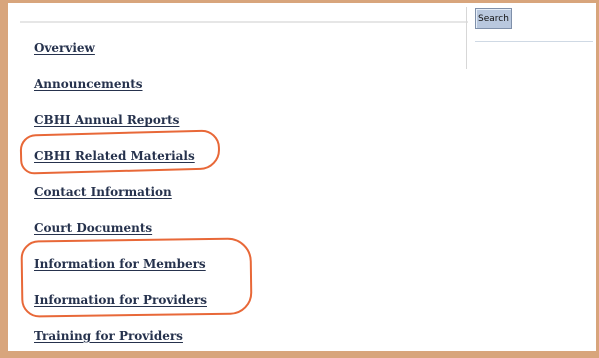  Describe the element at coordinates (106, 120) in the screenshot. I see `nav-link-cbhi-annual-reports: CBHI Annual Reports` at that location.